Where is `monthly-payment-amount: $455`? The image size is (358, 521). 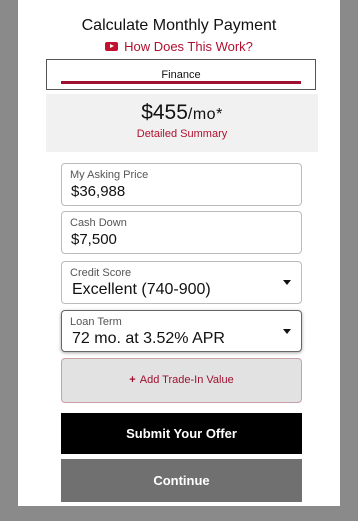 monthly-payment-amount: $455 is located at coordinates (164, 112).